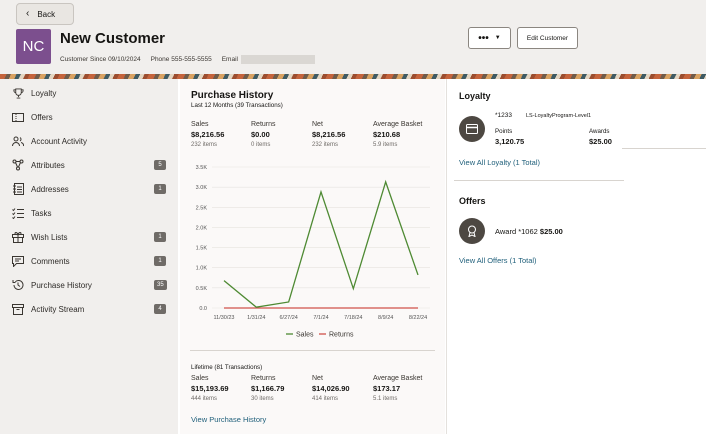  Describe the element at coordinates (539, 180) in the screenshot. I see `loyalty-divider` at that location.